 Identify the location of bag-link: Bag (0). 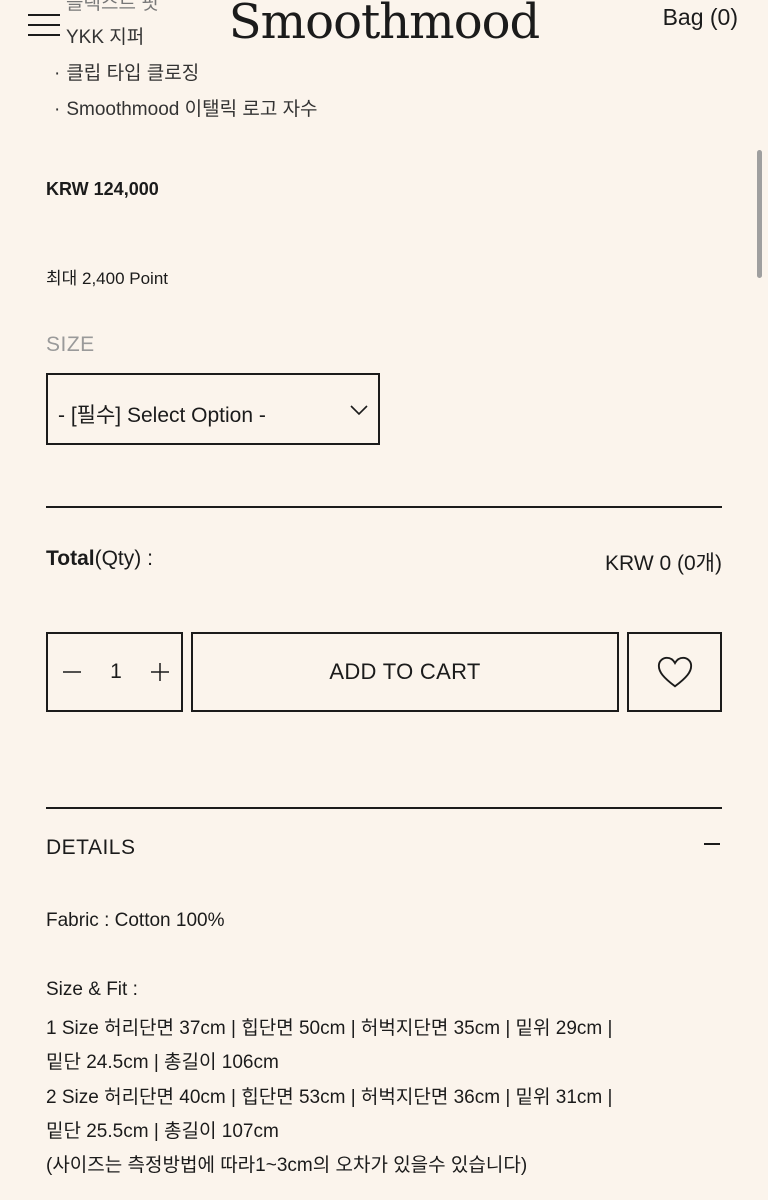
(700, 17).